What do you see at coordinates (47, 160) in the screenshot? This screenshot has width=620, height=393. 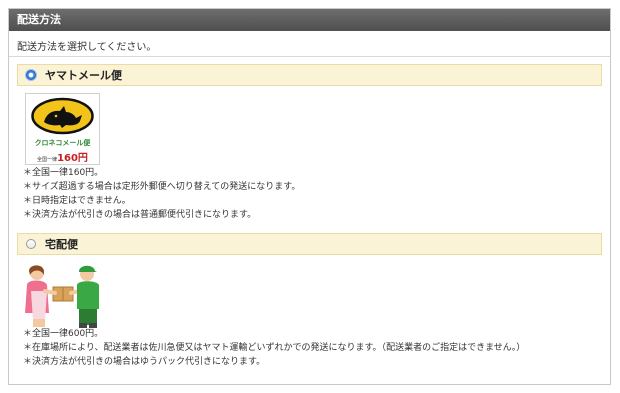 I see `logo-price-prefix: 全国一律` at bounding box center [47, 160].